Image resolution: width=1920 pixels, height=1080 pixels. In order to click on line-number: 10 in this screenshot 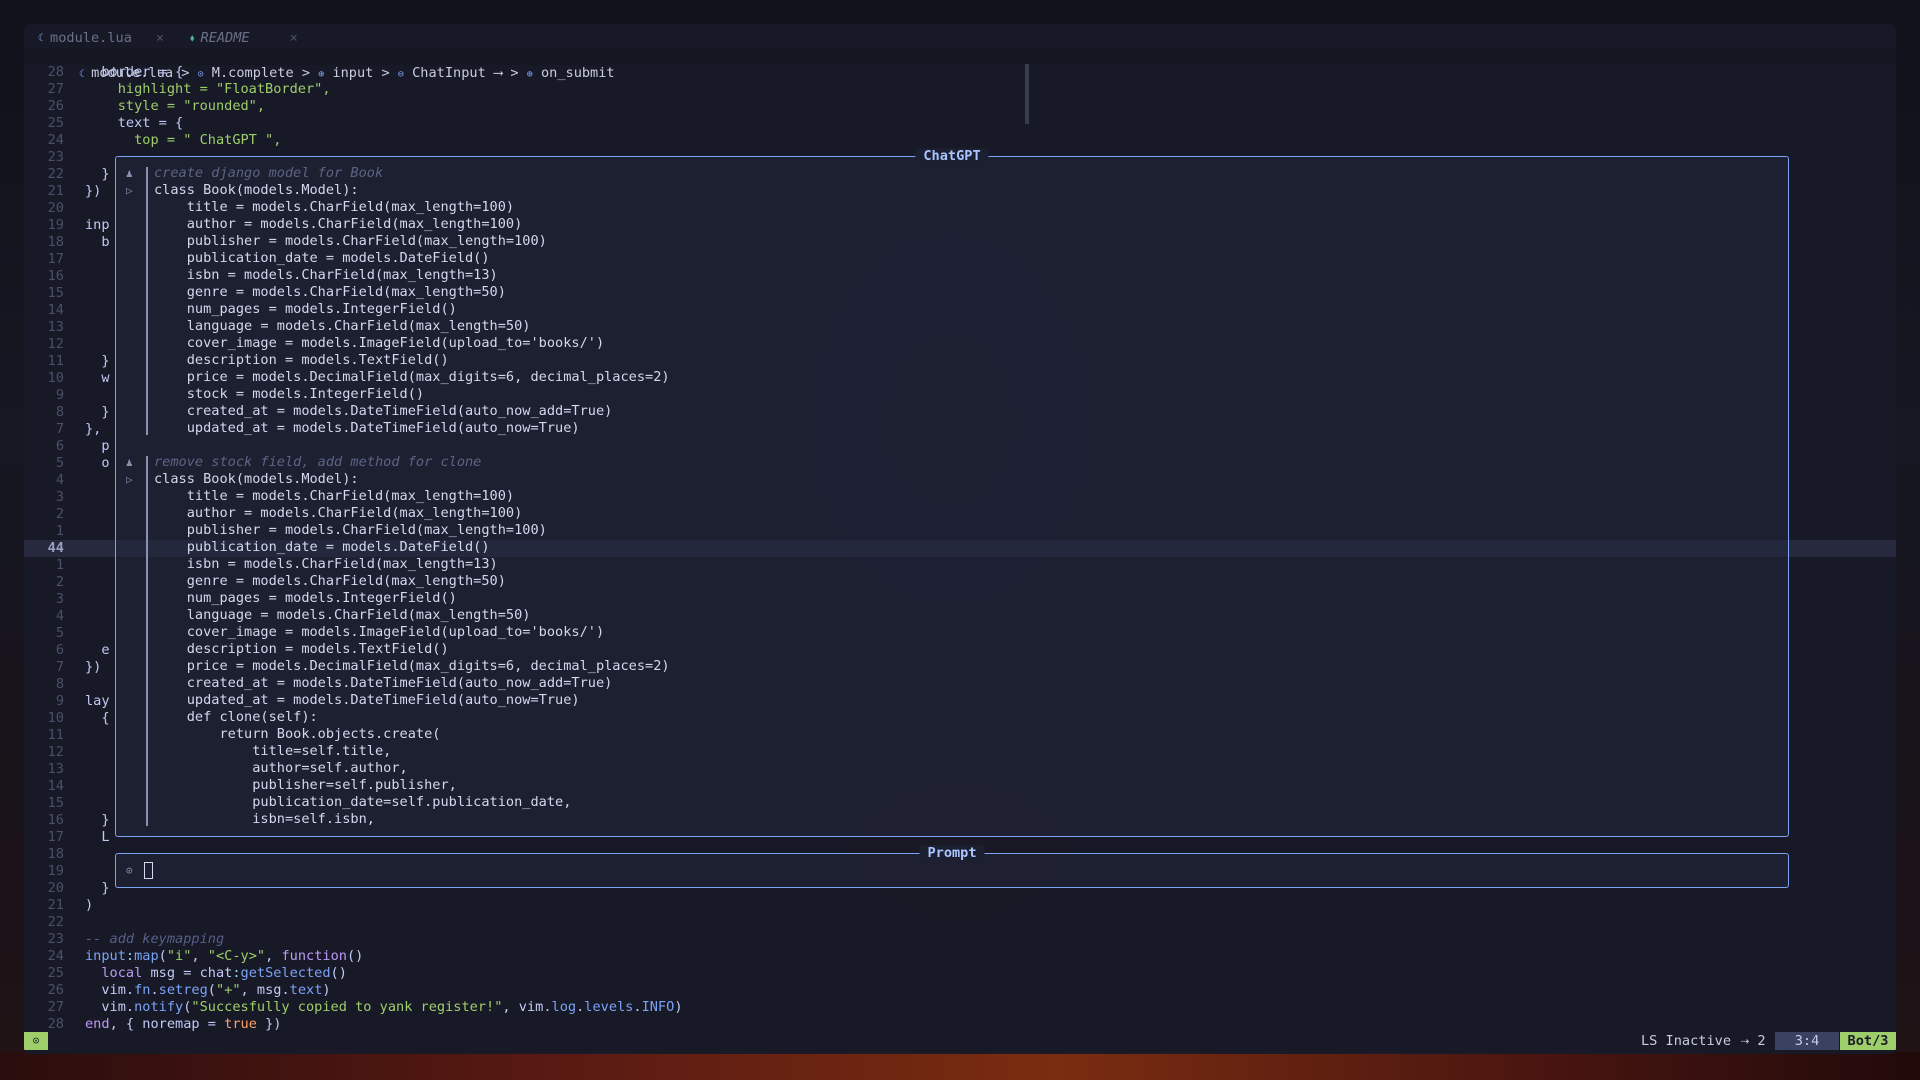, I will do `click(55, 378)`.